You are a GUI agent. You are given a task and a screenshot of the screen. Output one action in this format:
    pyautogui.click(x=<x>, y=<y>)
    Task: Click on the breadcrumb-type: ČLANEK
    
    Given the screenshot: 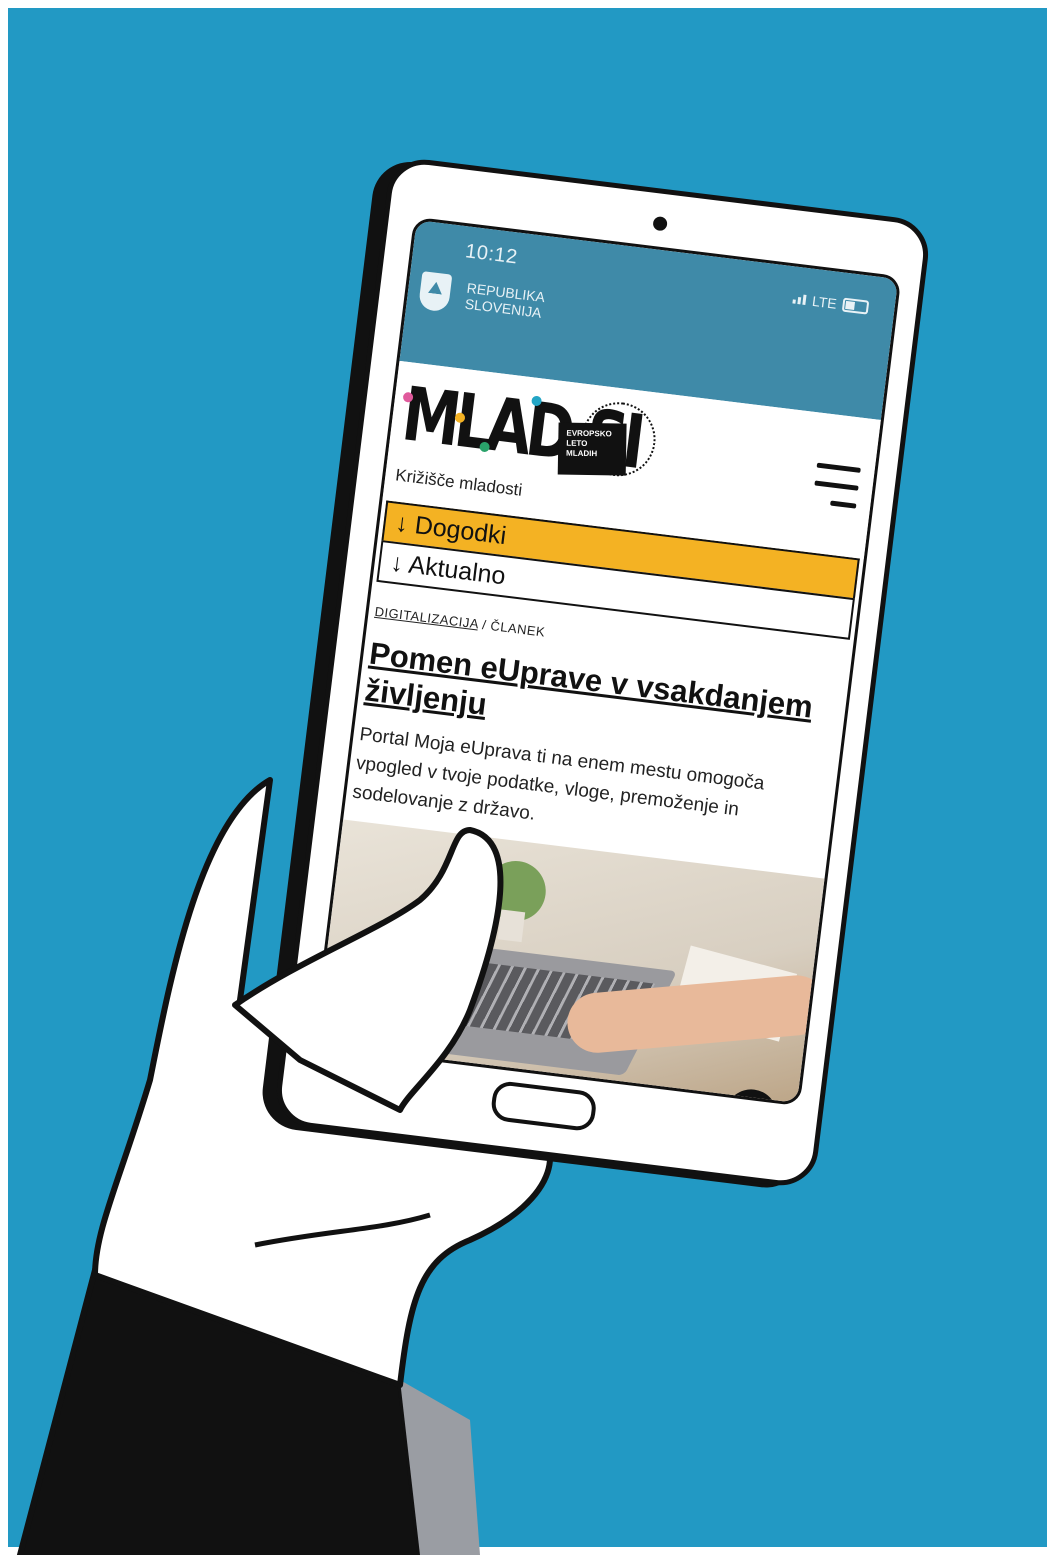 What is the action you would take?
    pyautogui.click(x=518, y=629)
    